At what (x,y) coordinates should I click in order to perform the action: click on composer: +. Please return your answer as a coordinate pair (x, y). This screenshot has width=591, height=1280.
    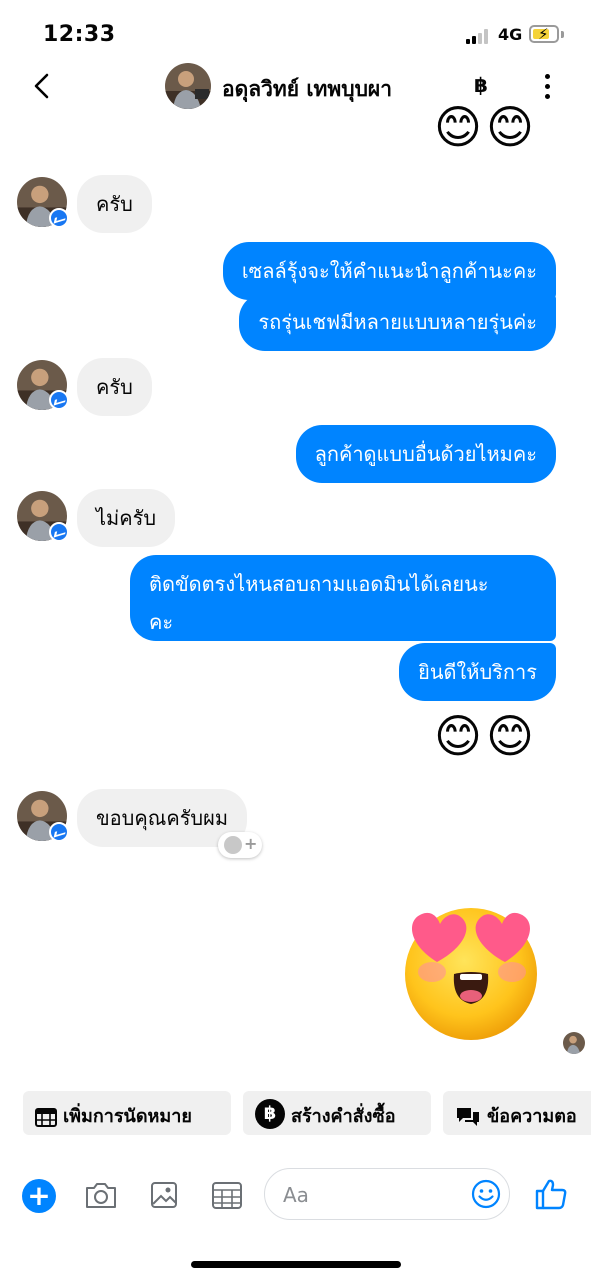
    Looking at the image, I should click on (295, 1195).